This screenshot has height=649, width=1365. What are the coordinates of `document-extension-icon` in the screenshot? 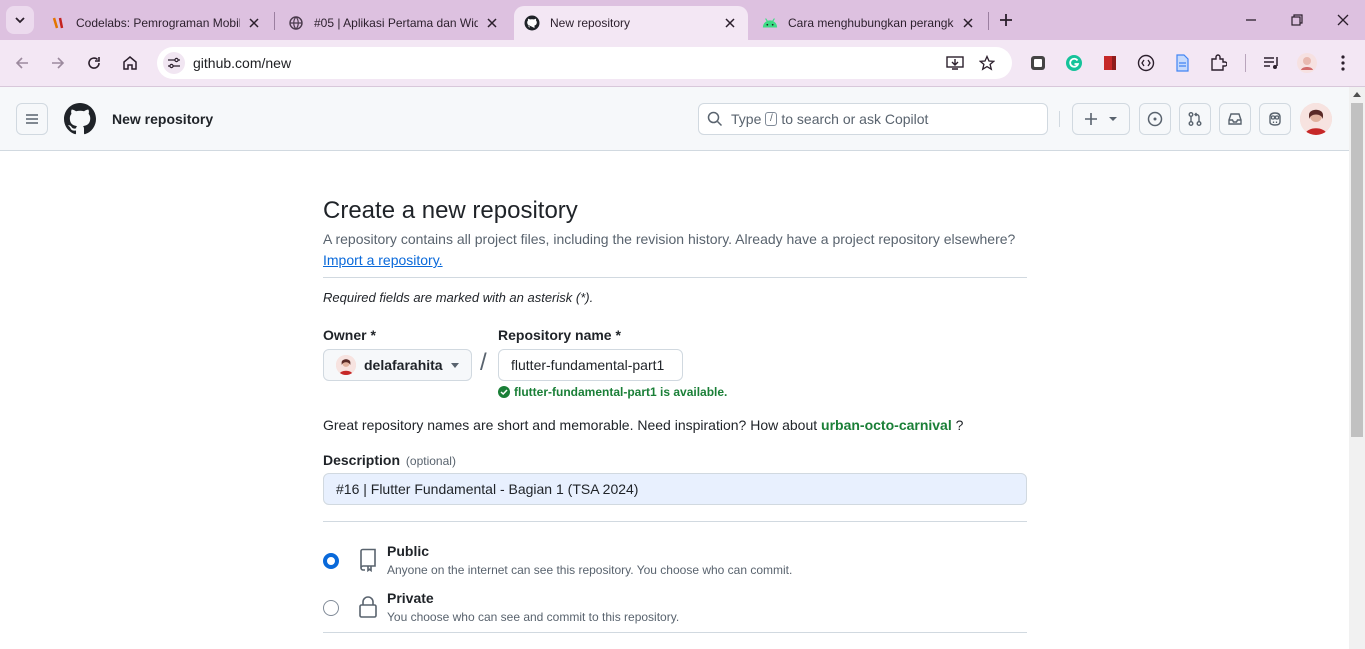 It's located at (1182, 63).